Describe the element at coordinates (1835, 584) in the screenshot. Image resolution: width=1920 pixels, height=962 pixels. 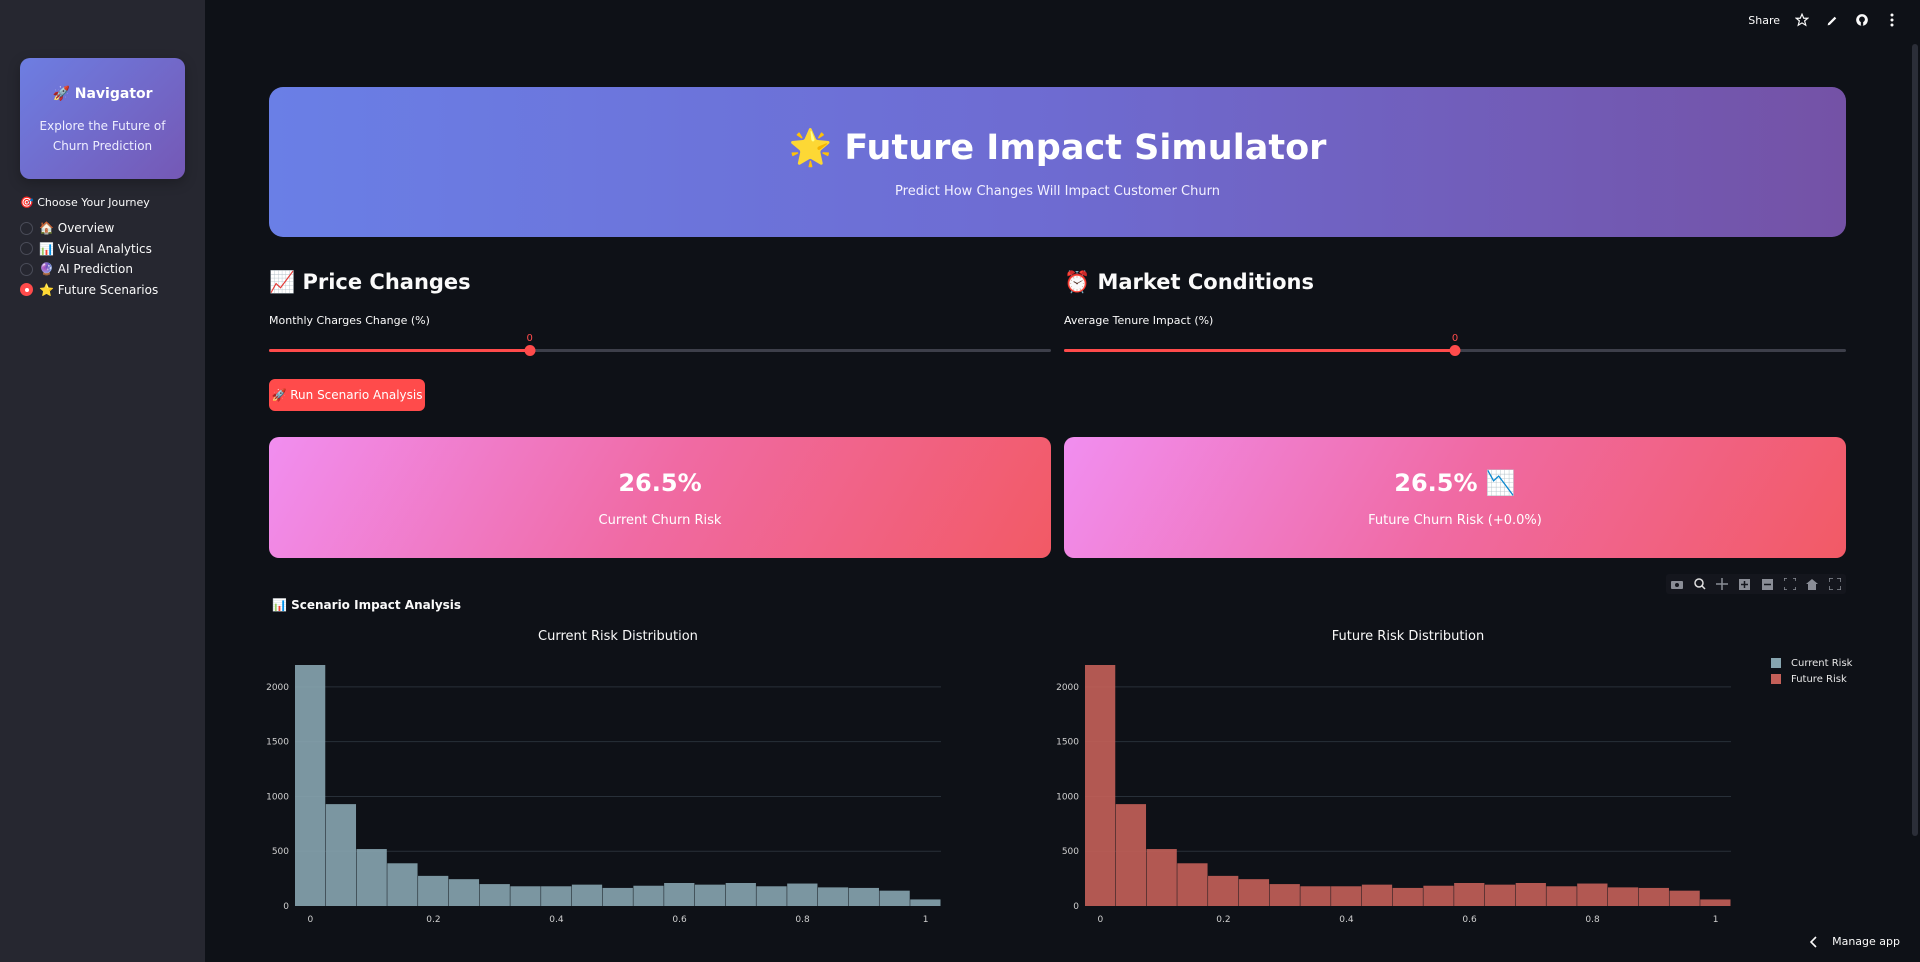
I see `fullscreen-icon` at that location.